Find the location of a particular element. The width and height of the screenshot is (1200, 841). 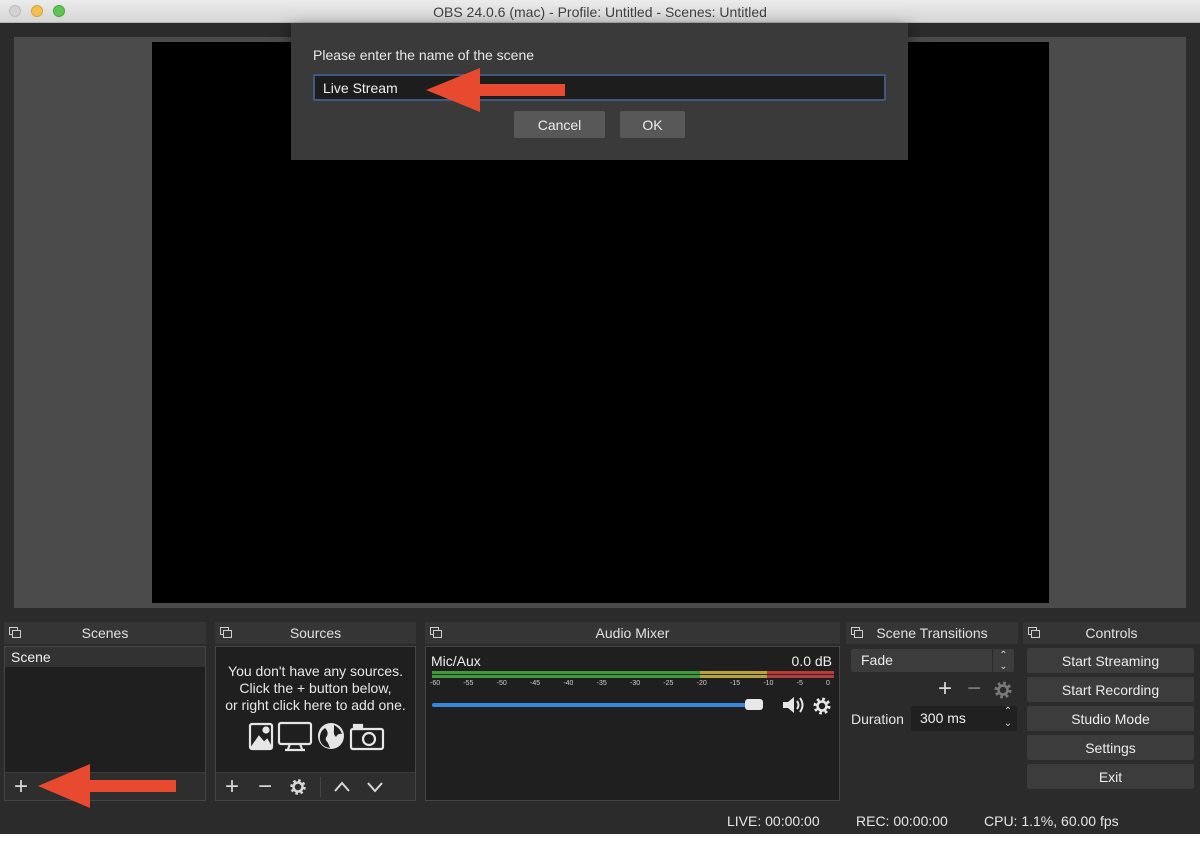

meter-tick-label: -40 is located at coordinates (568, 683).